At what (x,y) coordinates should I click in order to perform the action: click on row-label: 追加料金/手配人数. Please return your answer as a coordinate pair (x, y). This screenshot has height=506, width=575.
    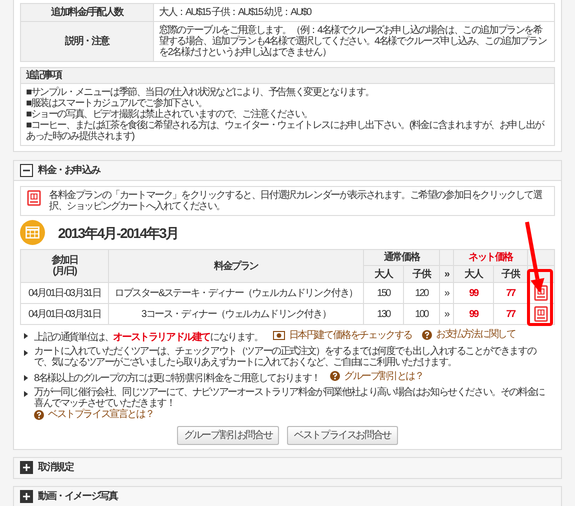
    Looking at the image, I should click on (87, 13).